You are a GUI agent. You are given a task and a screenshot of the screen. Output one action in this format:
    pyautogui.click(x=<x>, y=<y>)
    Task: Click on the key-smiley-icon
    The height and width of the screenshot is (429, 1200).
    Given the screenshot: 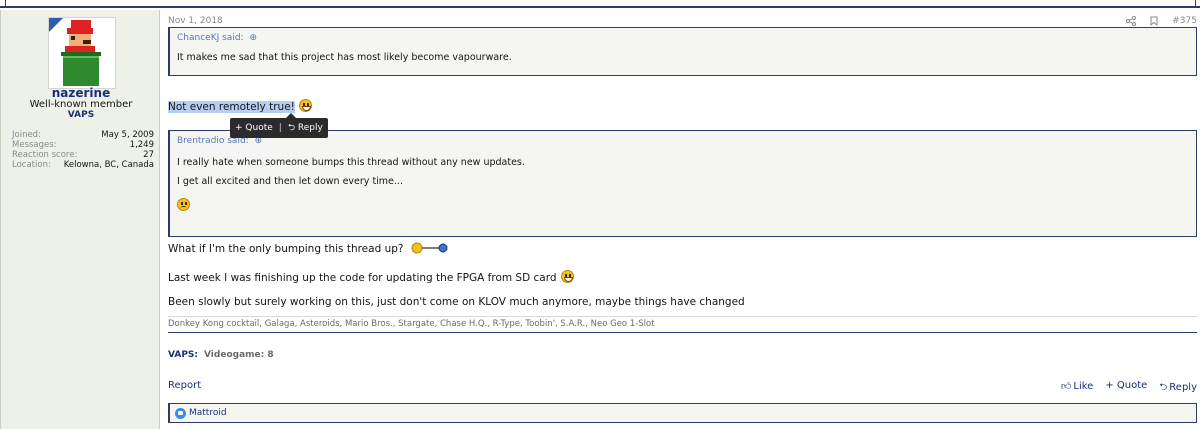 What is the action you would take?
    pyautogui.click(x=430, y=249)
    